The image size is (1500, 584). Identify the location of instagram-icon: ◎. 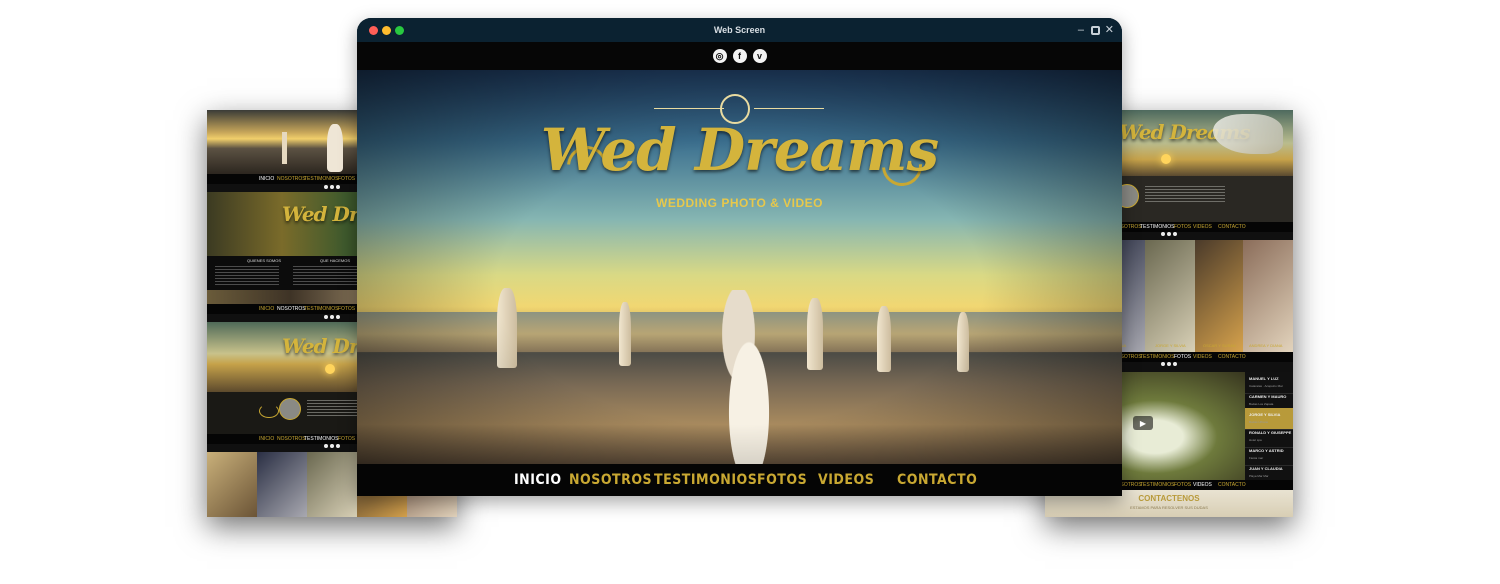
(719, 56).